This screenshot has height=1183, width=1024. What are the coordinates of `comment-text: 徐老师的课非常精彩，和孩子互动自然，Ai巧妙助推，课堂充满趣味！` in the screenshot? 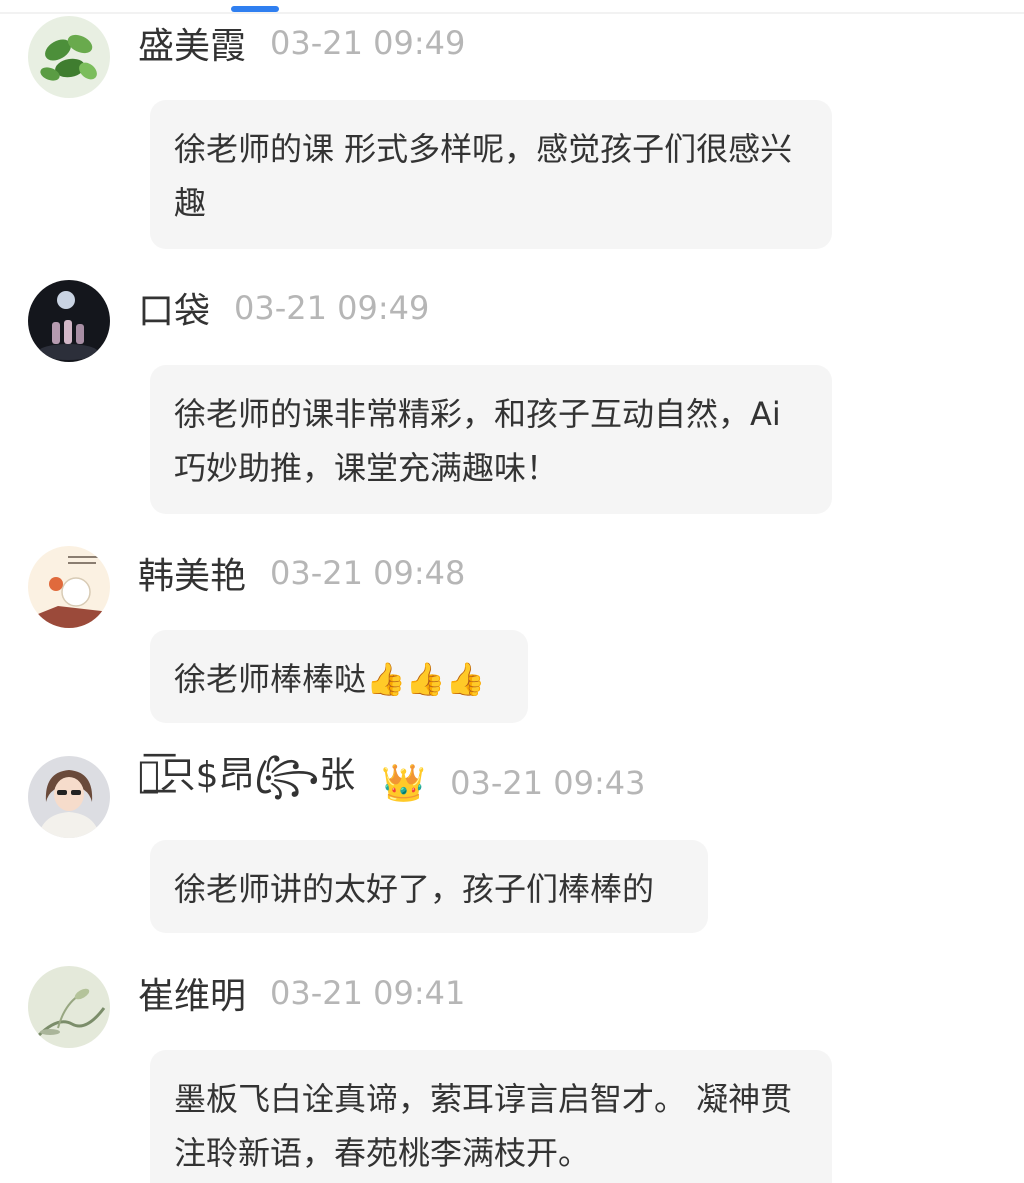 It's located at (477, 441).